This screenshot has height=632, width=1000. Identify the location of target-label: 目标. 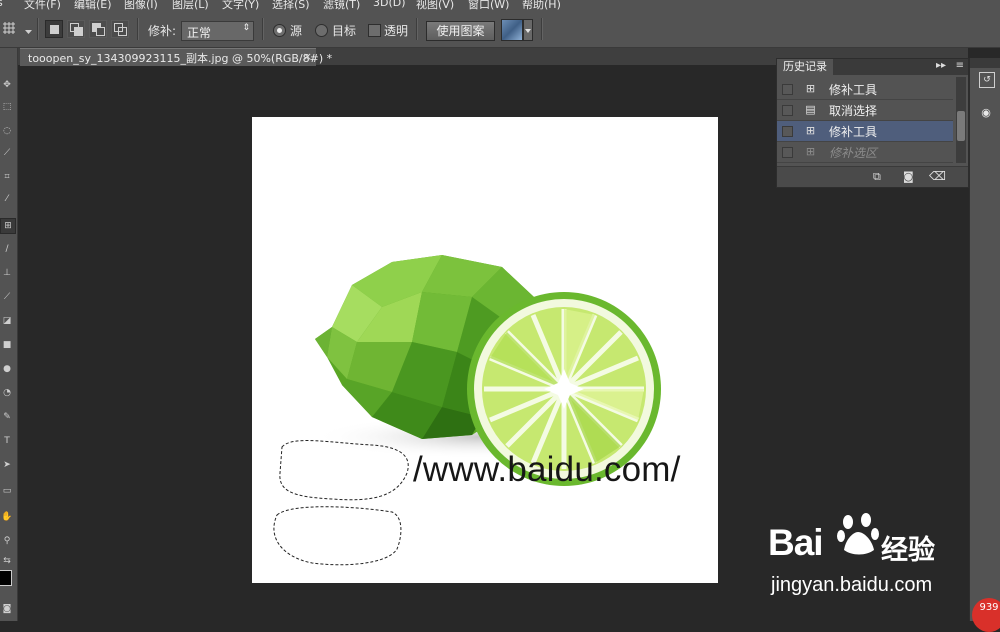
(344, 31).